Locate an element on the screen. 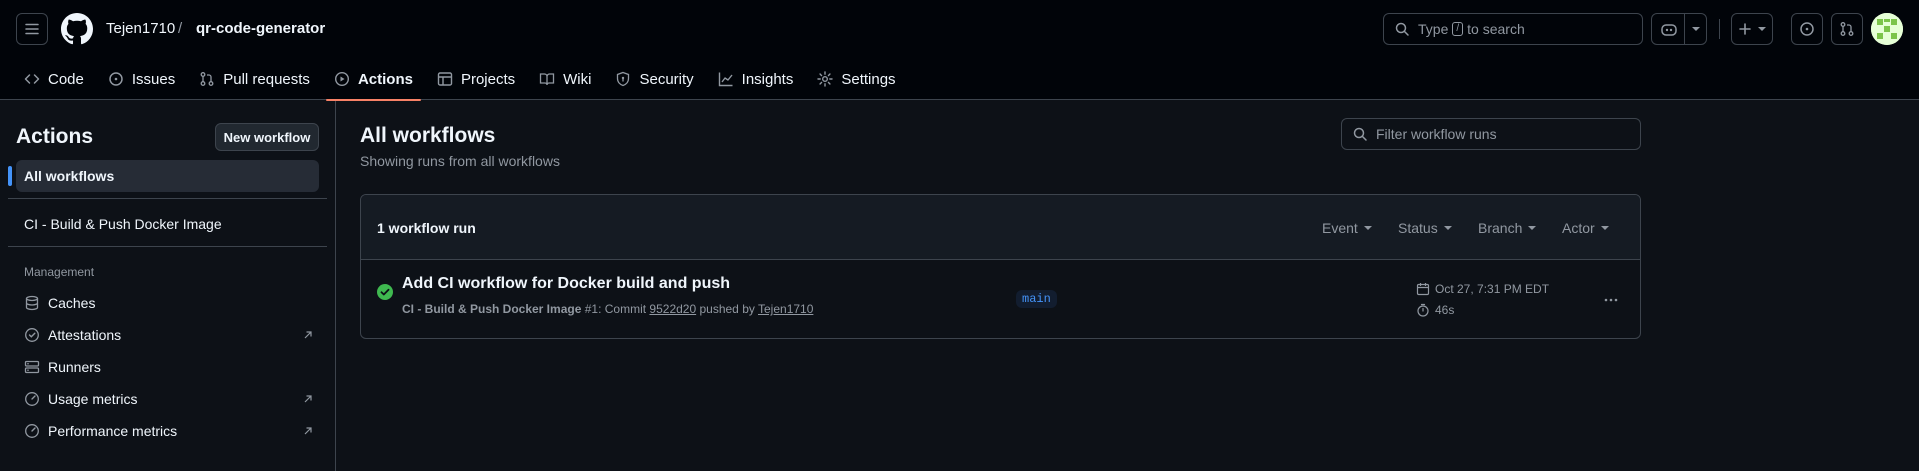  meter-icon is located at coordinates (32, 399).